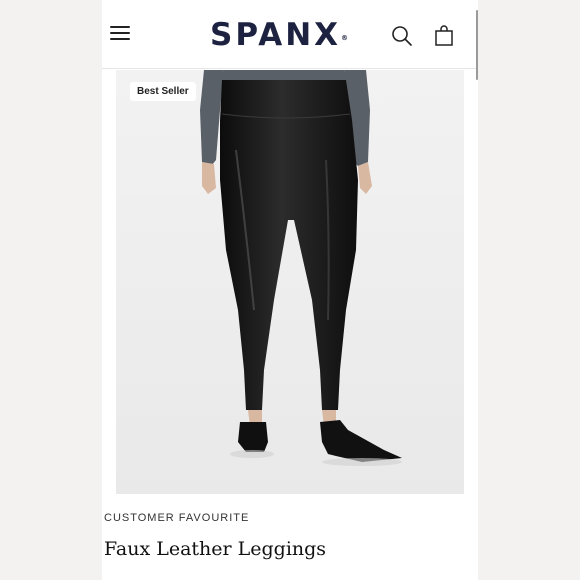 Image resolution: width=580 pixels, height=580 pixels. I want to click on brand-logo-text: SPANX, so click(276, 35).